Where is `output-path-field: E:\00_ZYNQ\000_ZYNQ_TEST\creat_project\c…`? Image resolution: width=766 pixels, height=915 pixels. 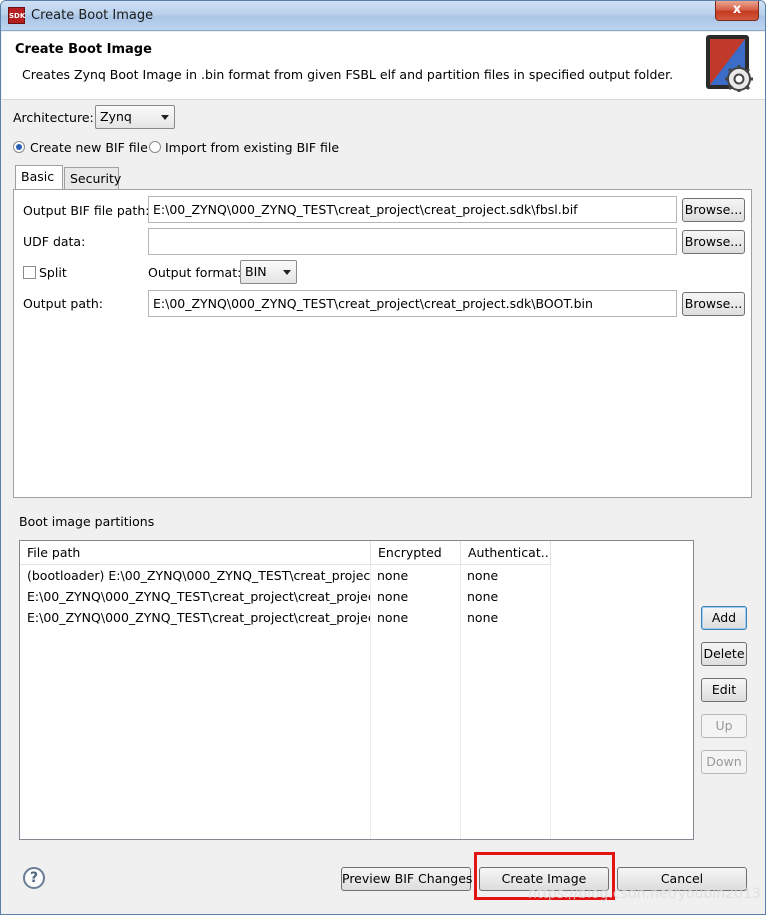
output-path-field: E:\00_ZYNQ\000_ZYNQ_TEST\creat_project\c… is located at coordinates (412, 303).